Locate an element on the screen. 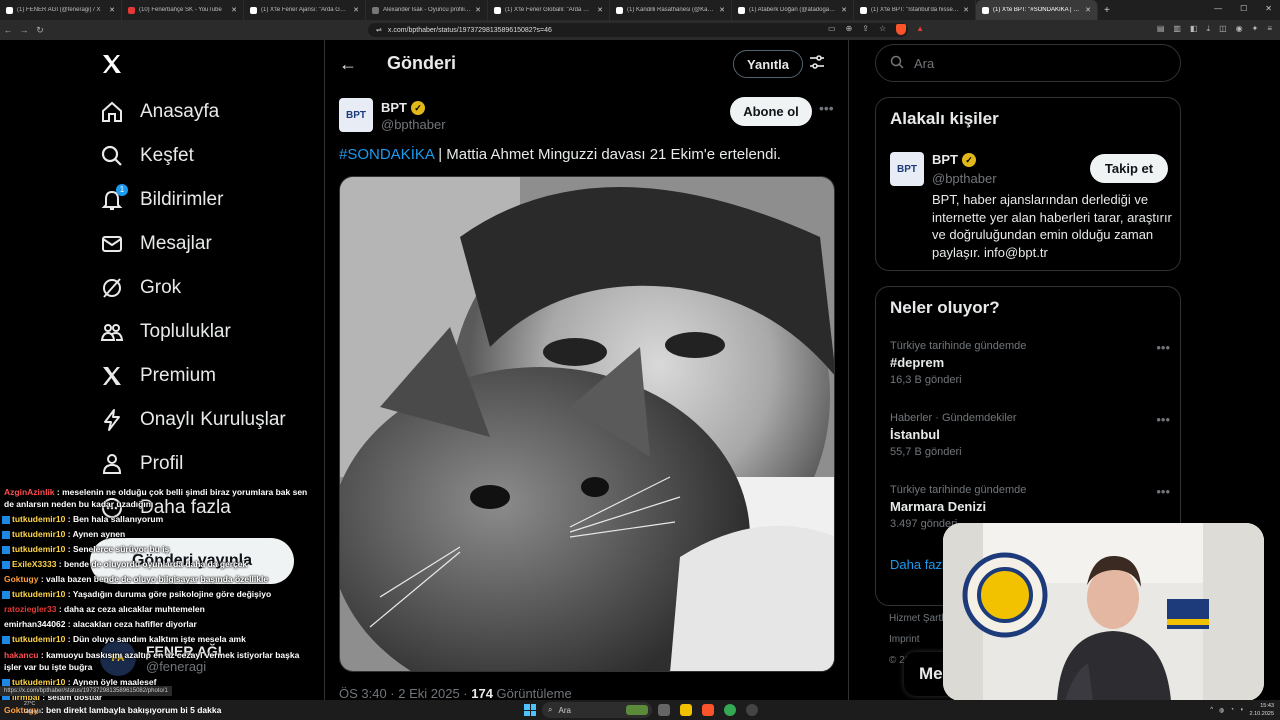 This screenshot has width=1280, height=720. subscribe-button: Abone ol is located at coordinates (771, 111).